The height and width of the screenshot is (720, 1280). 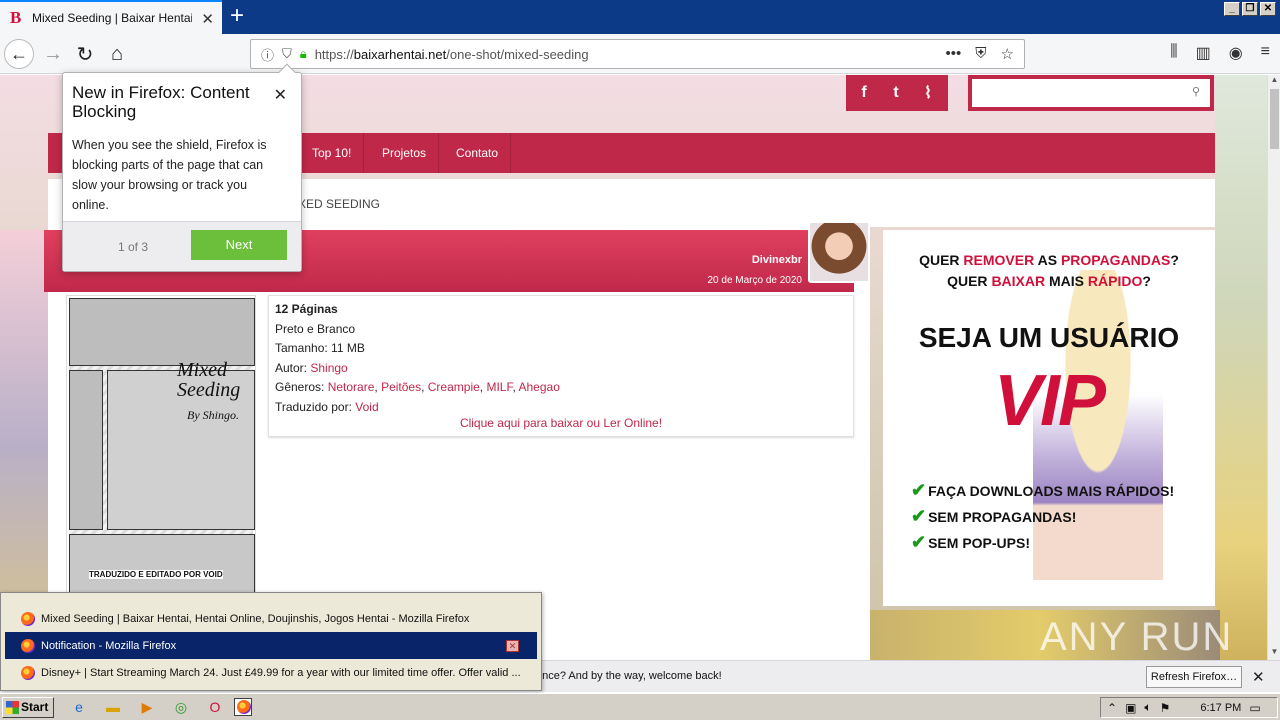 What do you see at coordinates (1173, 53) in the screenshot?
I see `library-icon: ⫼` at bounding box center [1173, 53].